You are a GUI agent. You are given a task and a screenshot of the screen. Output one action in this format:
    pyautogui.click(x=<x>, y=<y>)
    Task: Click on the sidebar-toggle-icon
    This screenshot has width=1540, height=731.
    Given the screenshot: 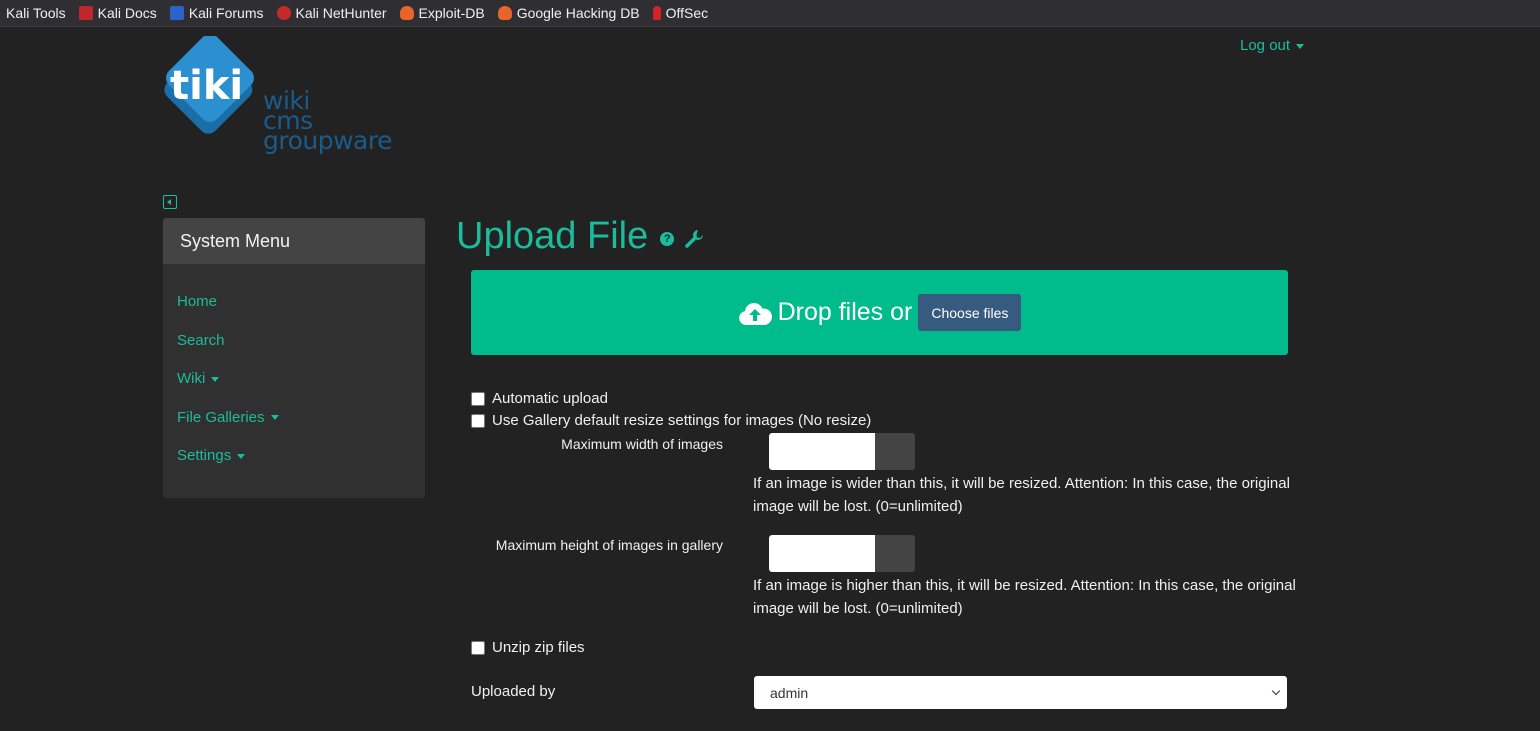 What is the action you would take?
    pyautogui.click(x=170, y=202)
    